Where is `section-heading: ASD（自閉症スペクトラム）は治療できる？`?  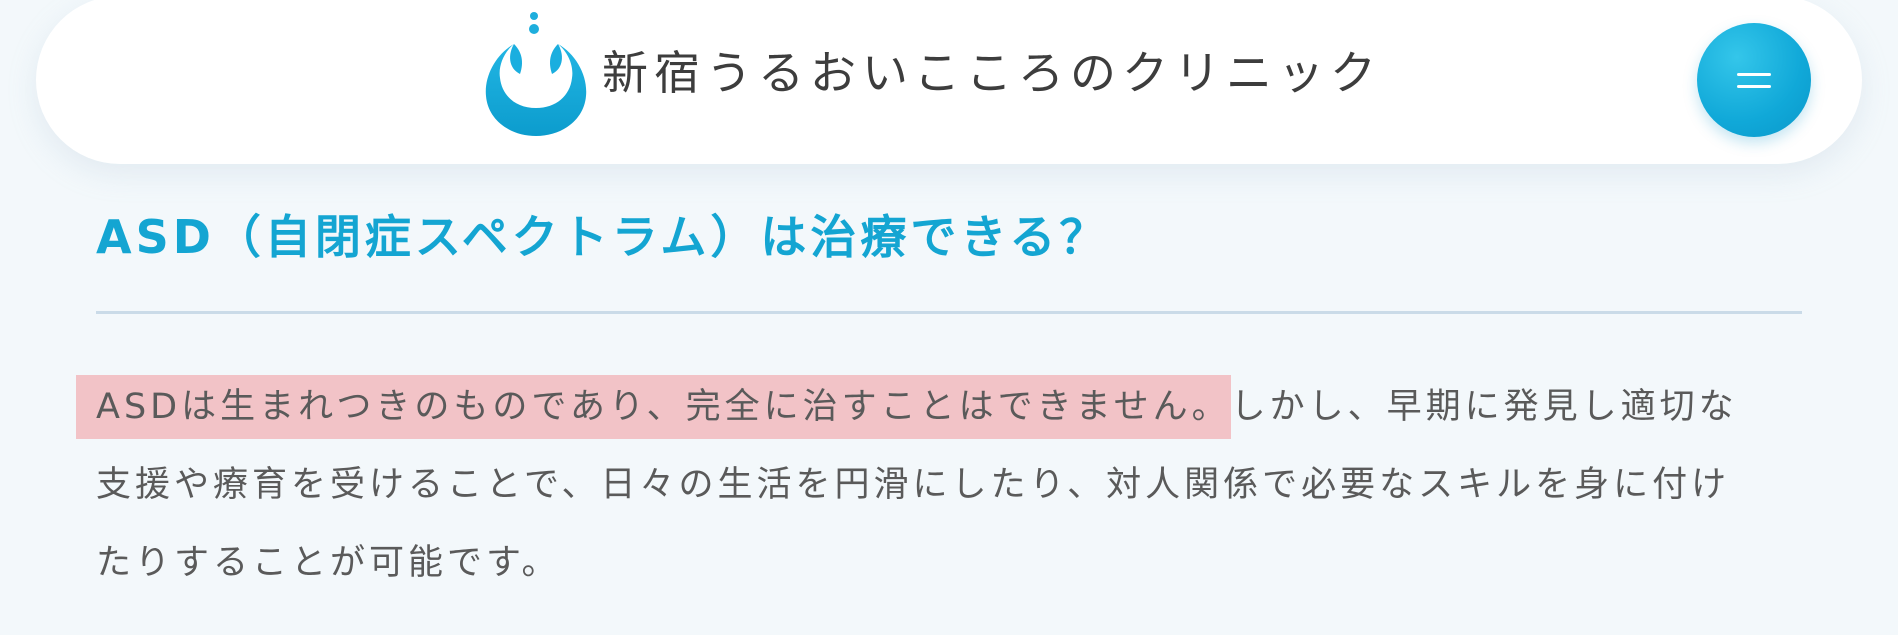
section-heading: ASD（自閉症スペクトラム）は治療できる？ is located at coordinates (603, 237).